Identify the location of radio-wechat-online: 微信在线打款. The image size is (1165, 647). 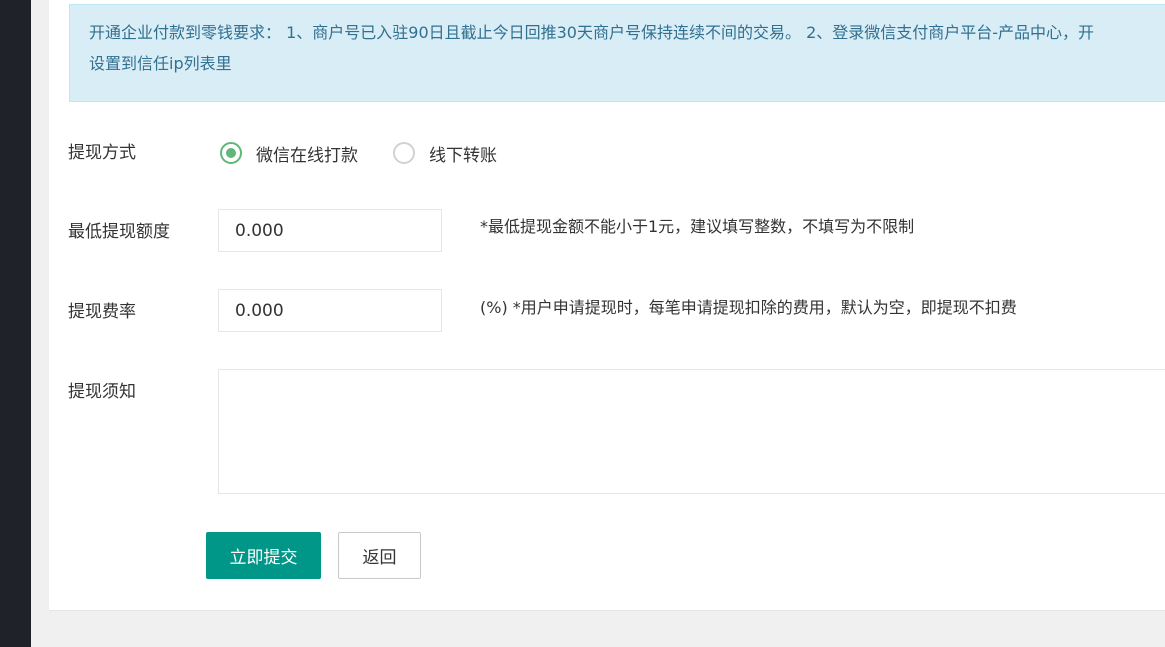
(289, 153).